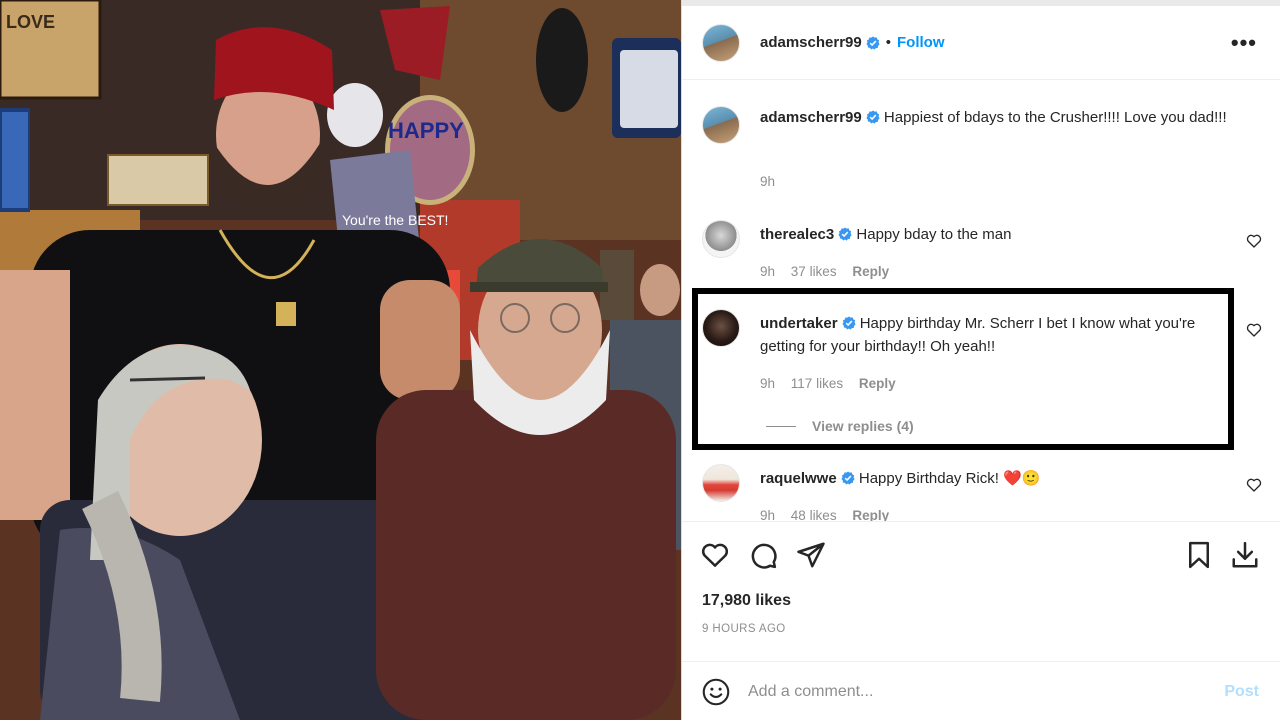 Image resolution: width=1280 pixels, height=720 pixels. I want to click on comment-meta: 9h 48 likes Reply, so click(830, 515).